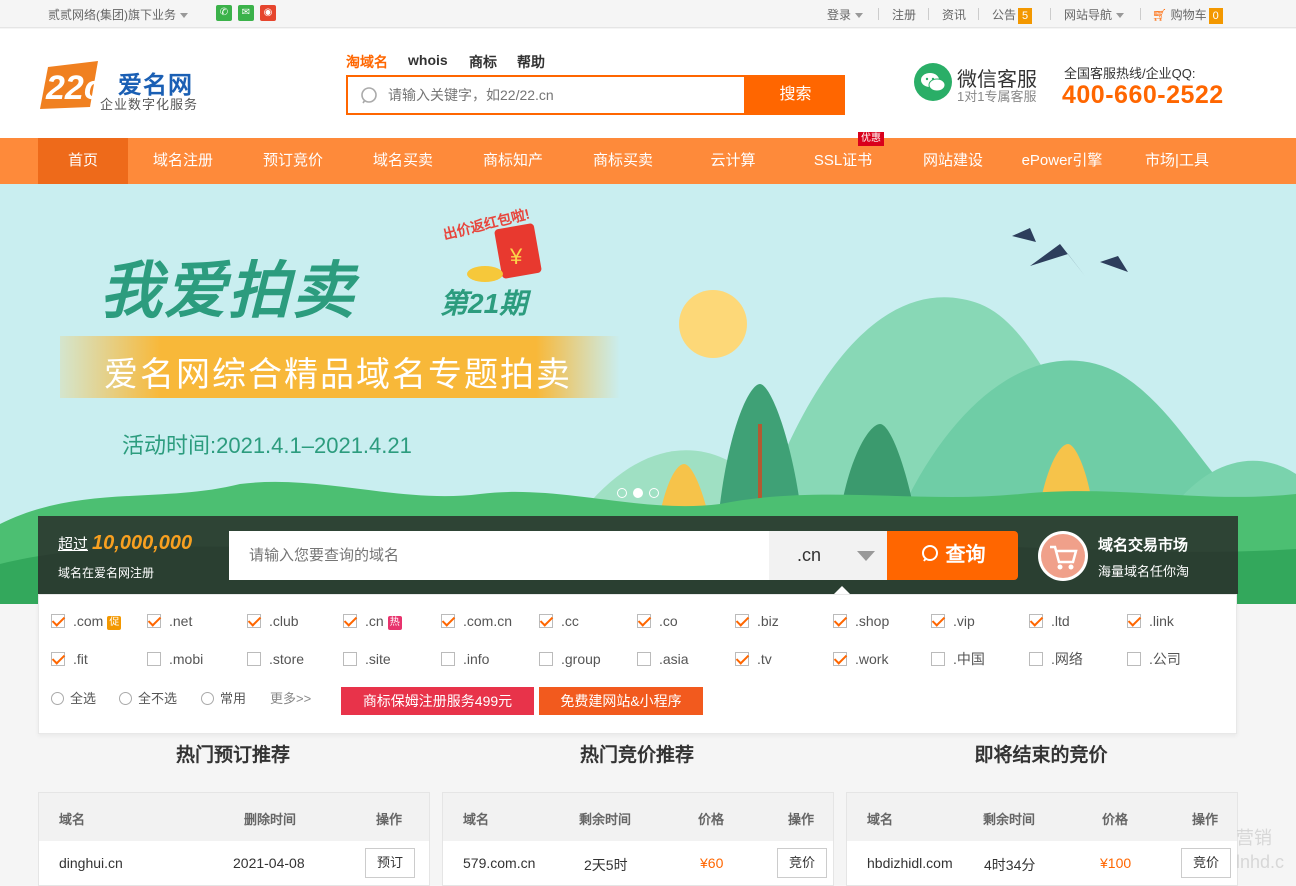 The width and height of the screenshot is (1296, 886). I want to click on nav-item-cloud: 云计算, so click(733, 161).